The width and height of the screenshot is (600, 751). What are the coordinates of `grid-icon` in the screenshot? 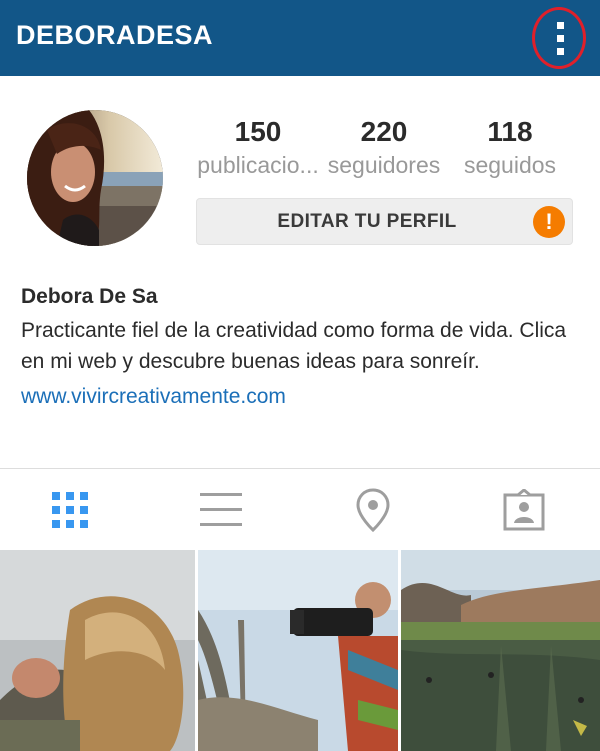 It's located at (70, 510).